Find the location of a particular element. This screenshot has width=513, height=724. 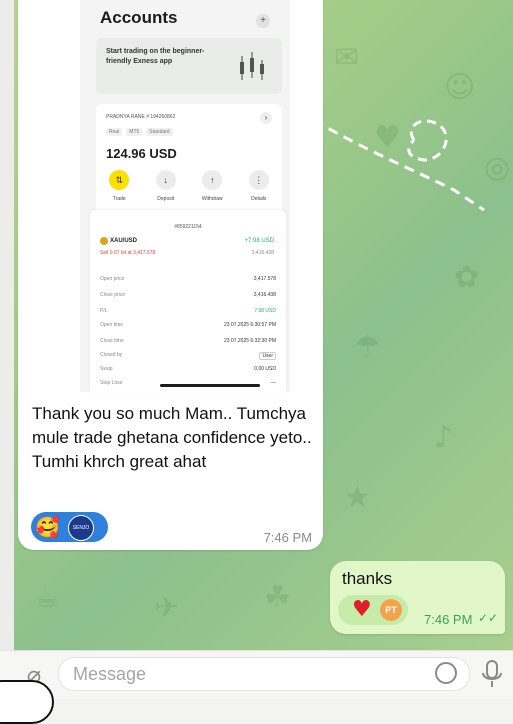

message-input-bar: ⌀ Message is located at coordinates (256, 674).